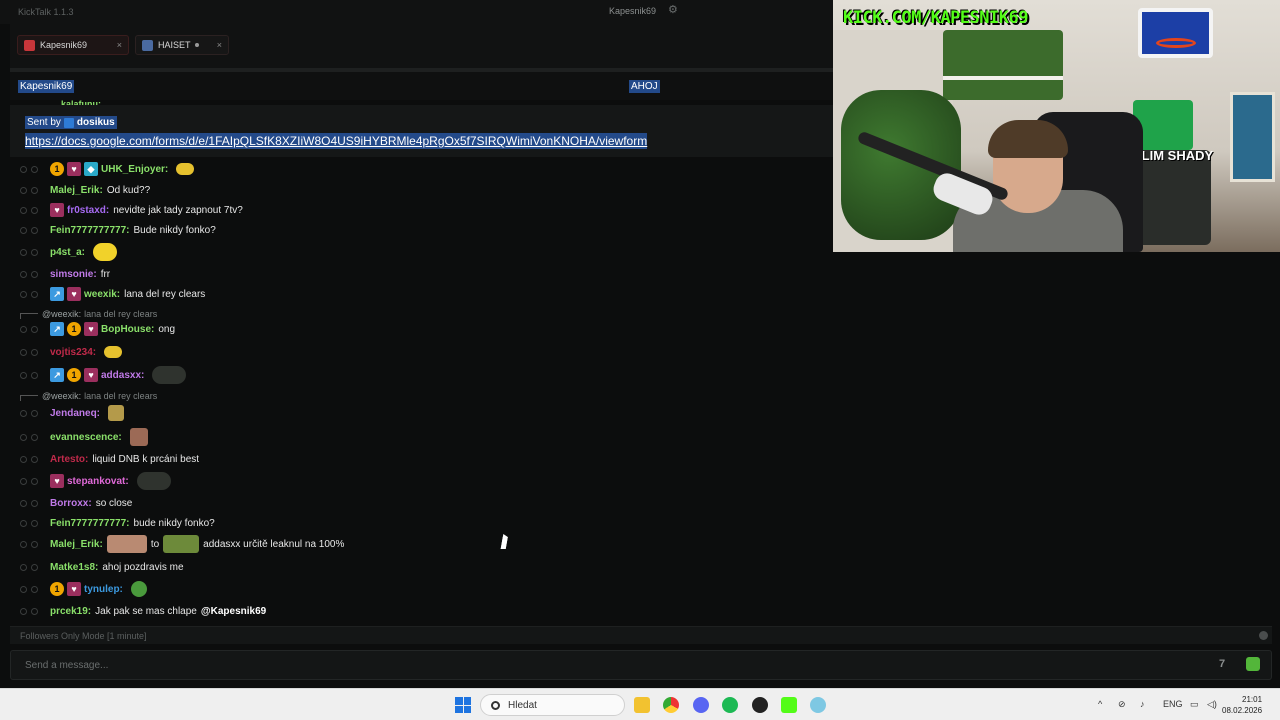 The image size is (1280, 720). I want to click on emote-picker-icon, so click(1253, 664).